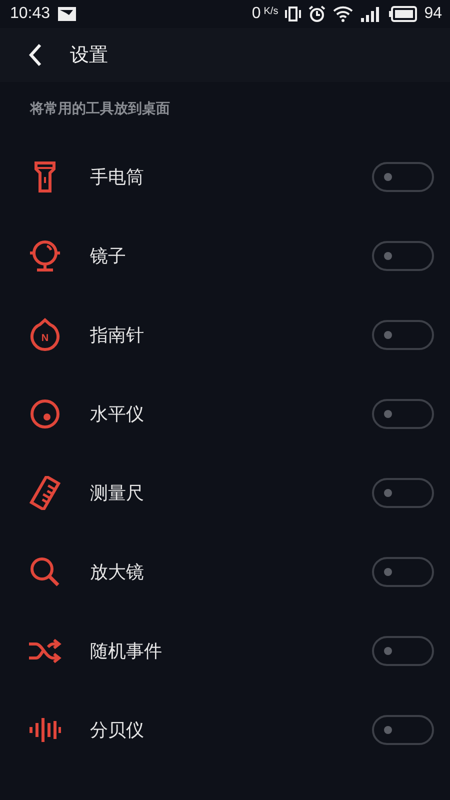  What do you see at coordinates (45, 493) in the screenshot?
I see `ruler-icon` at bounding box center [45, 493].